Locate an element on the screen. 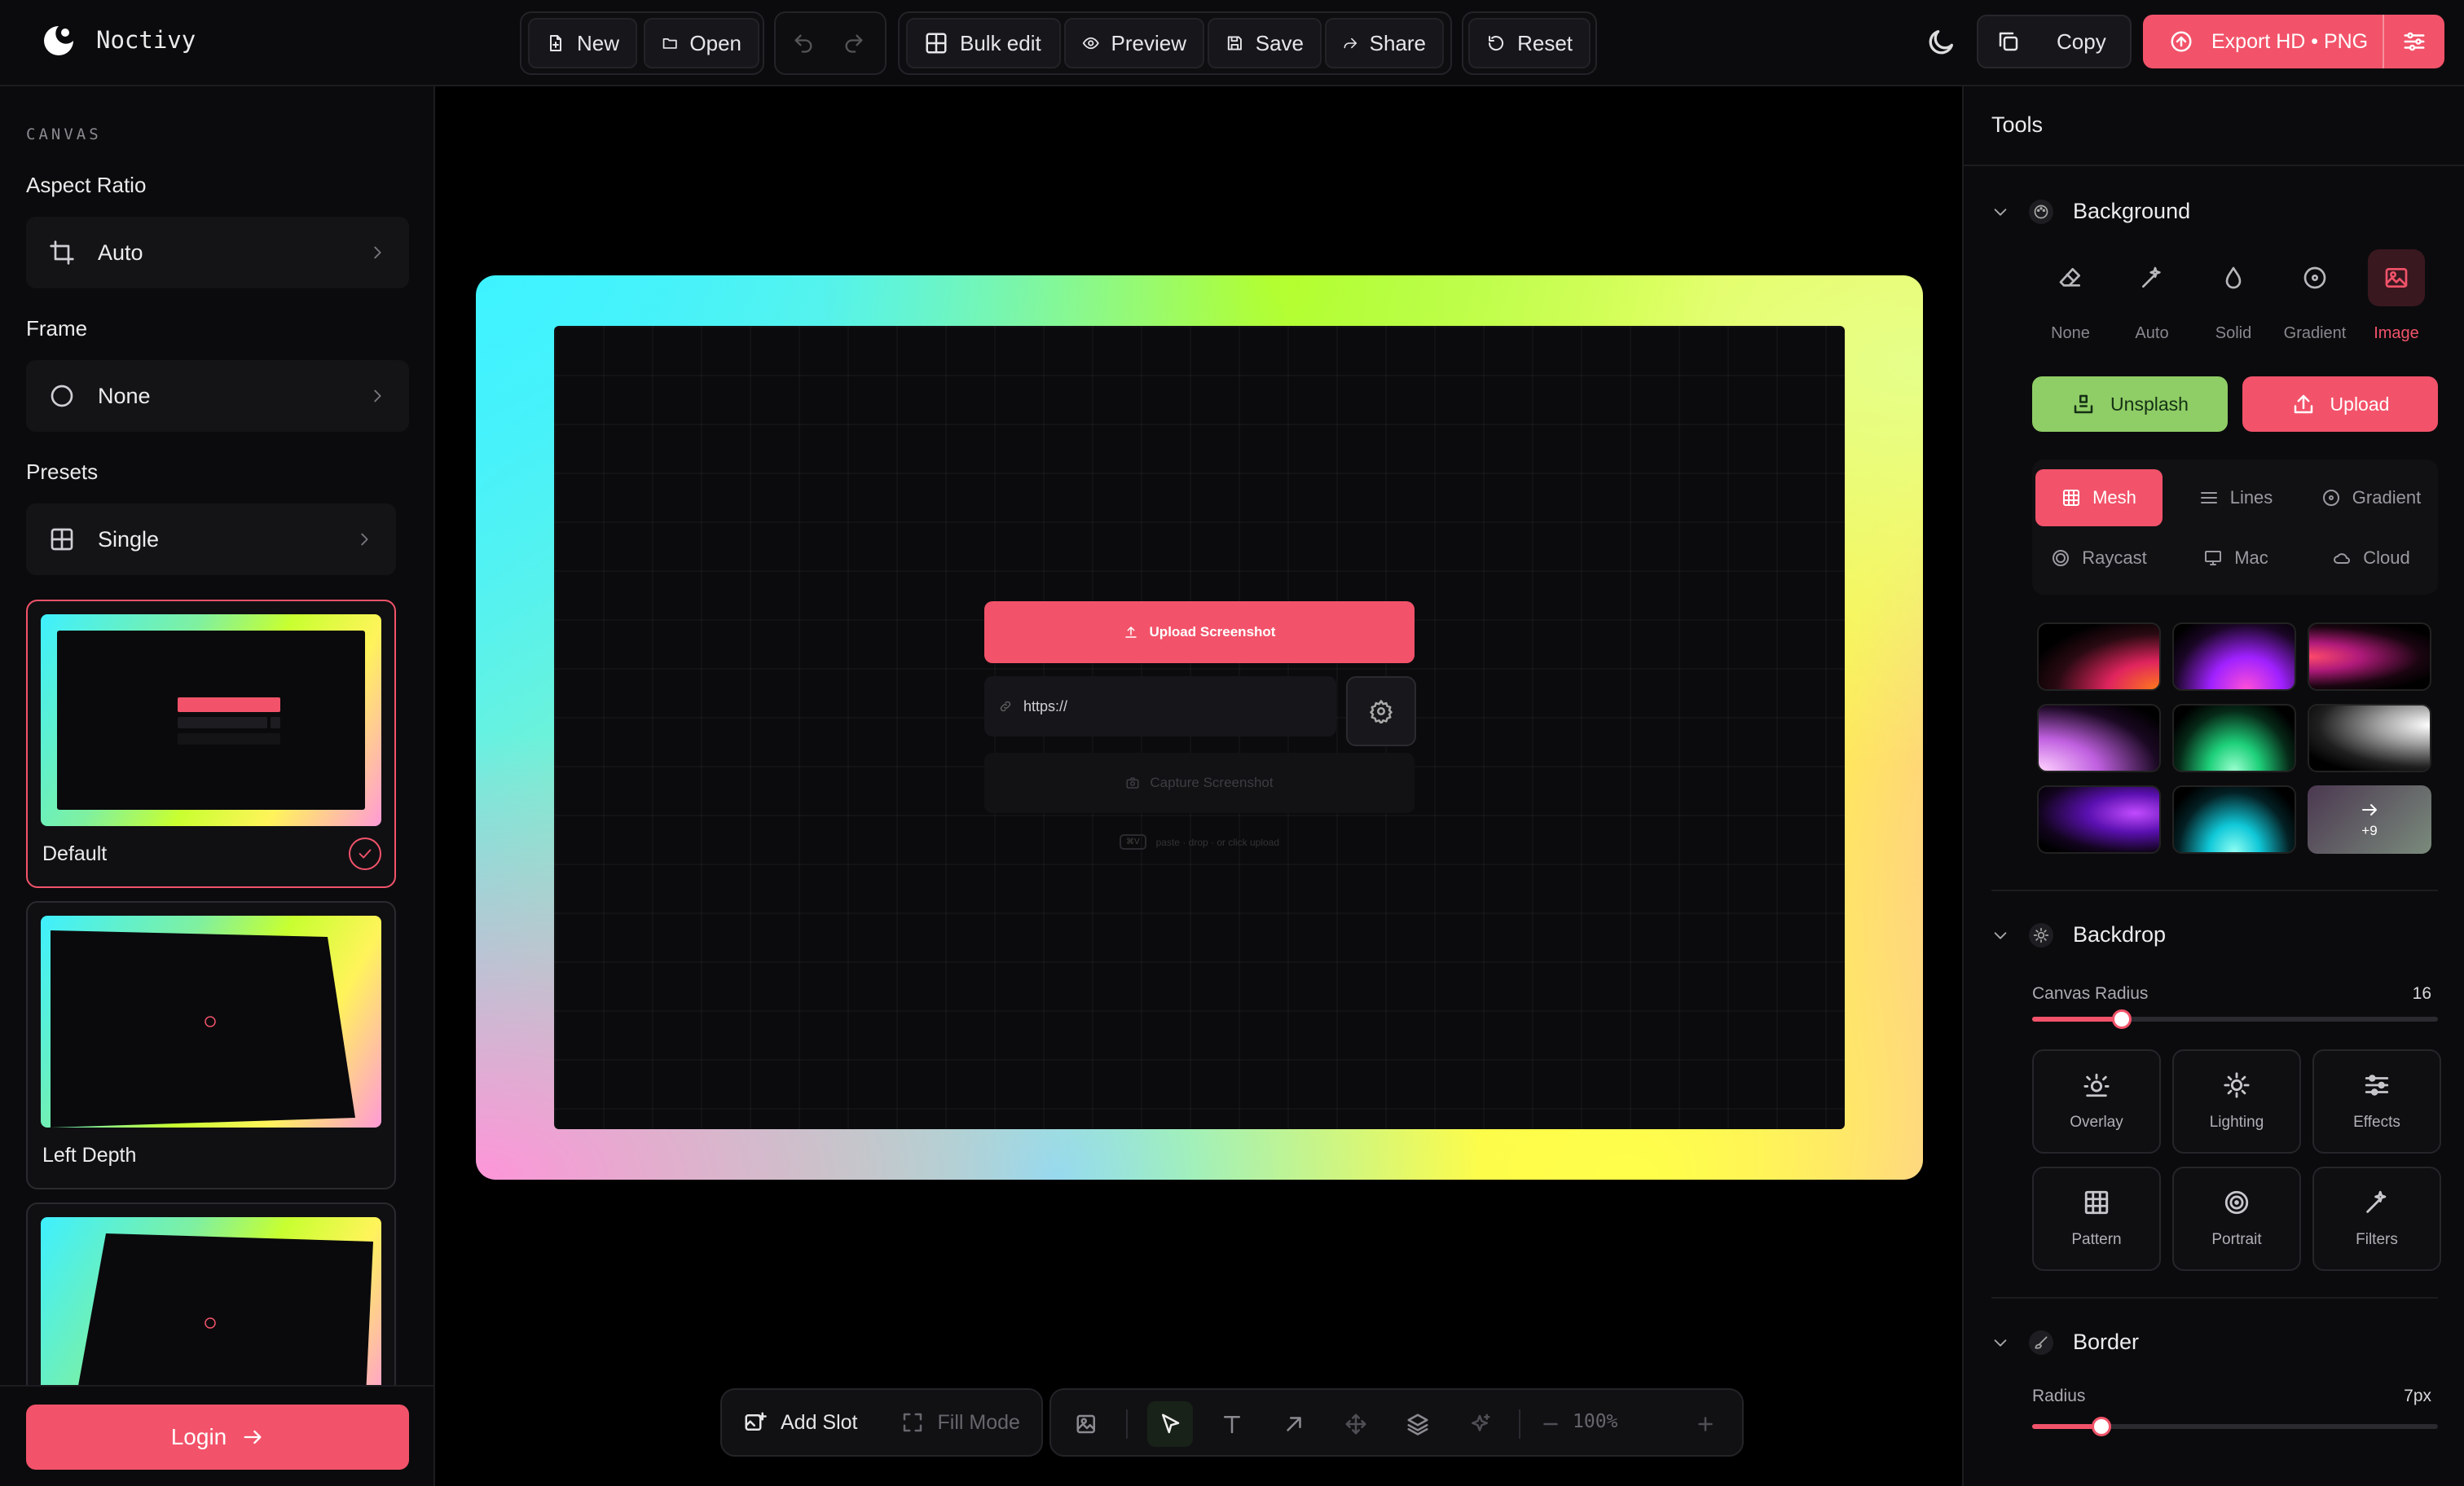  upload-label: Upload is located at coordinates (2360, 404).